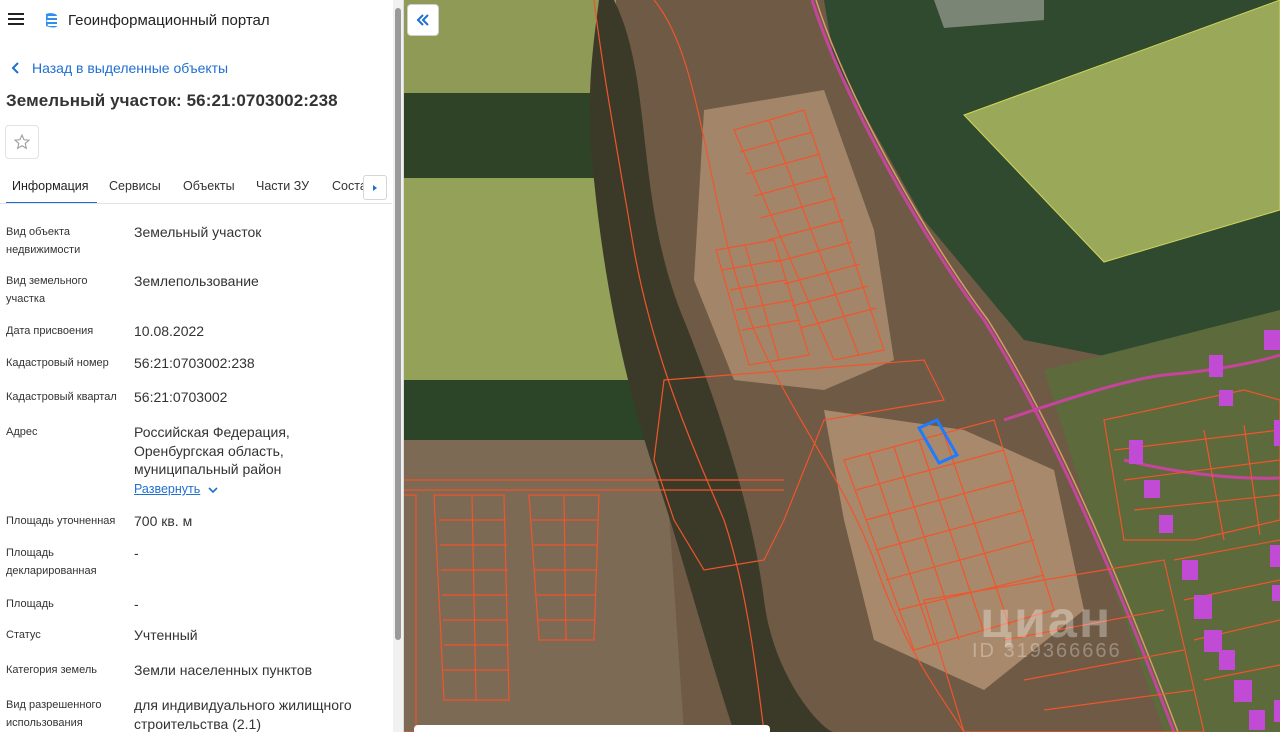 The height and width of the screenshot is (735, 1280). What do you see at coordinates (166, 635) in the screenshot?
I see `prop-value: Учтенный` at bounding box center [166, 635].